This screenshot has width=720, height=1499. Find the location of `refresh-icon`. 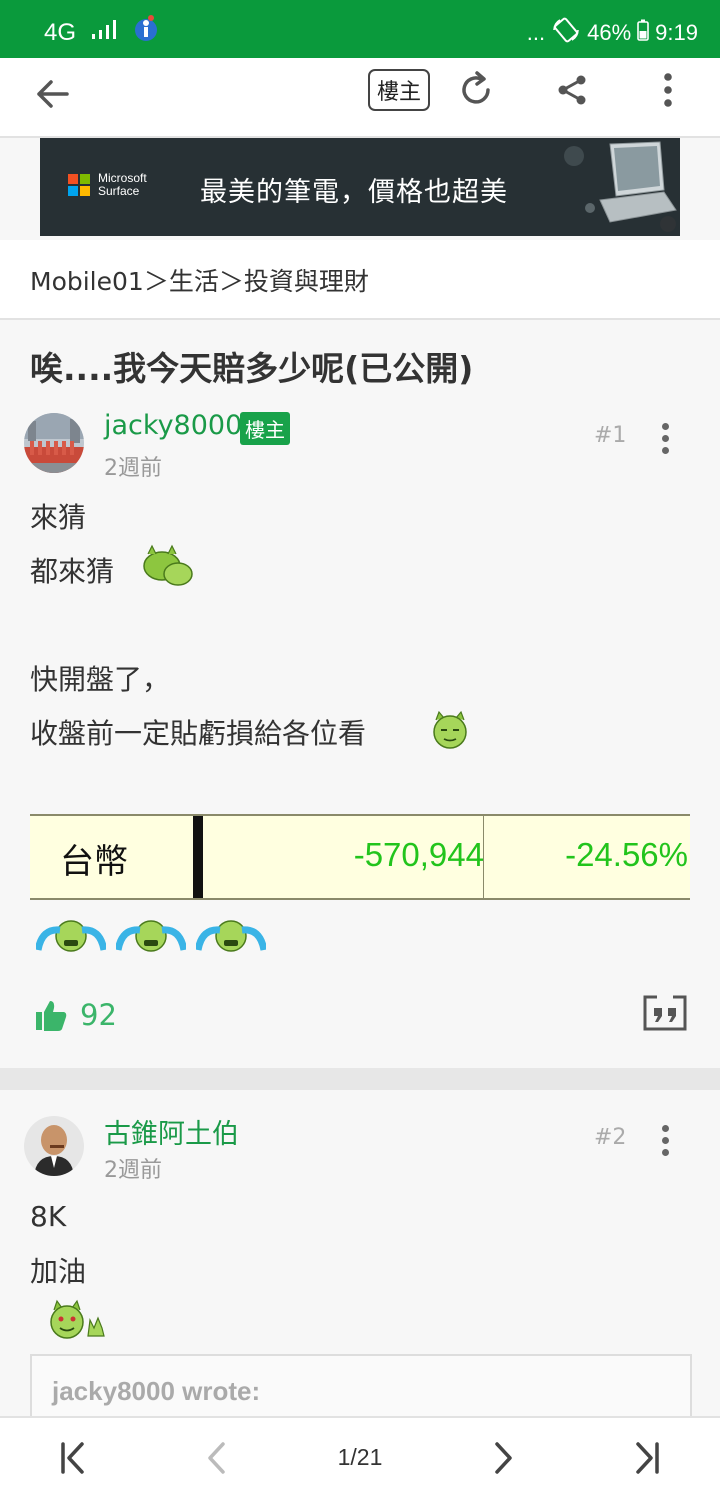

refresh-icon is located at coordinates (476, 87).